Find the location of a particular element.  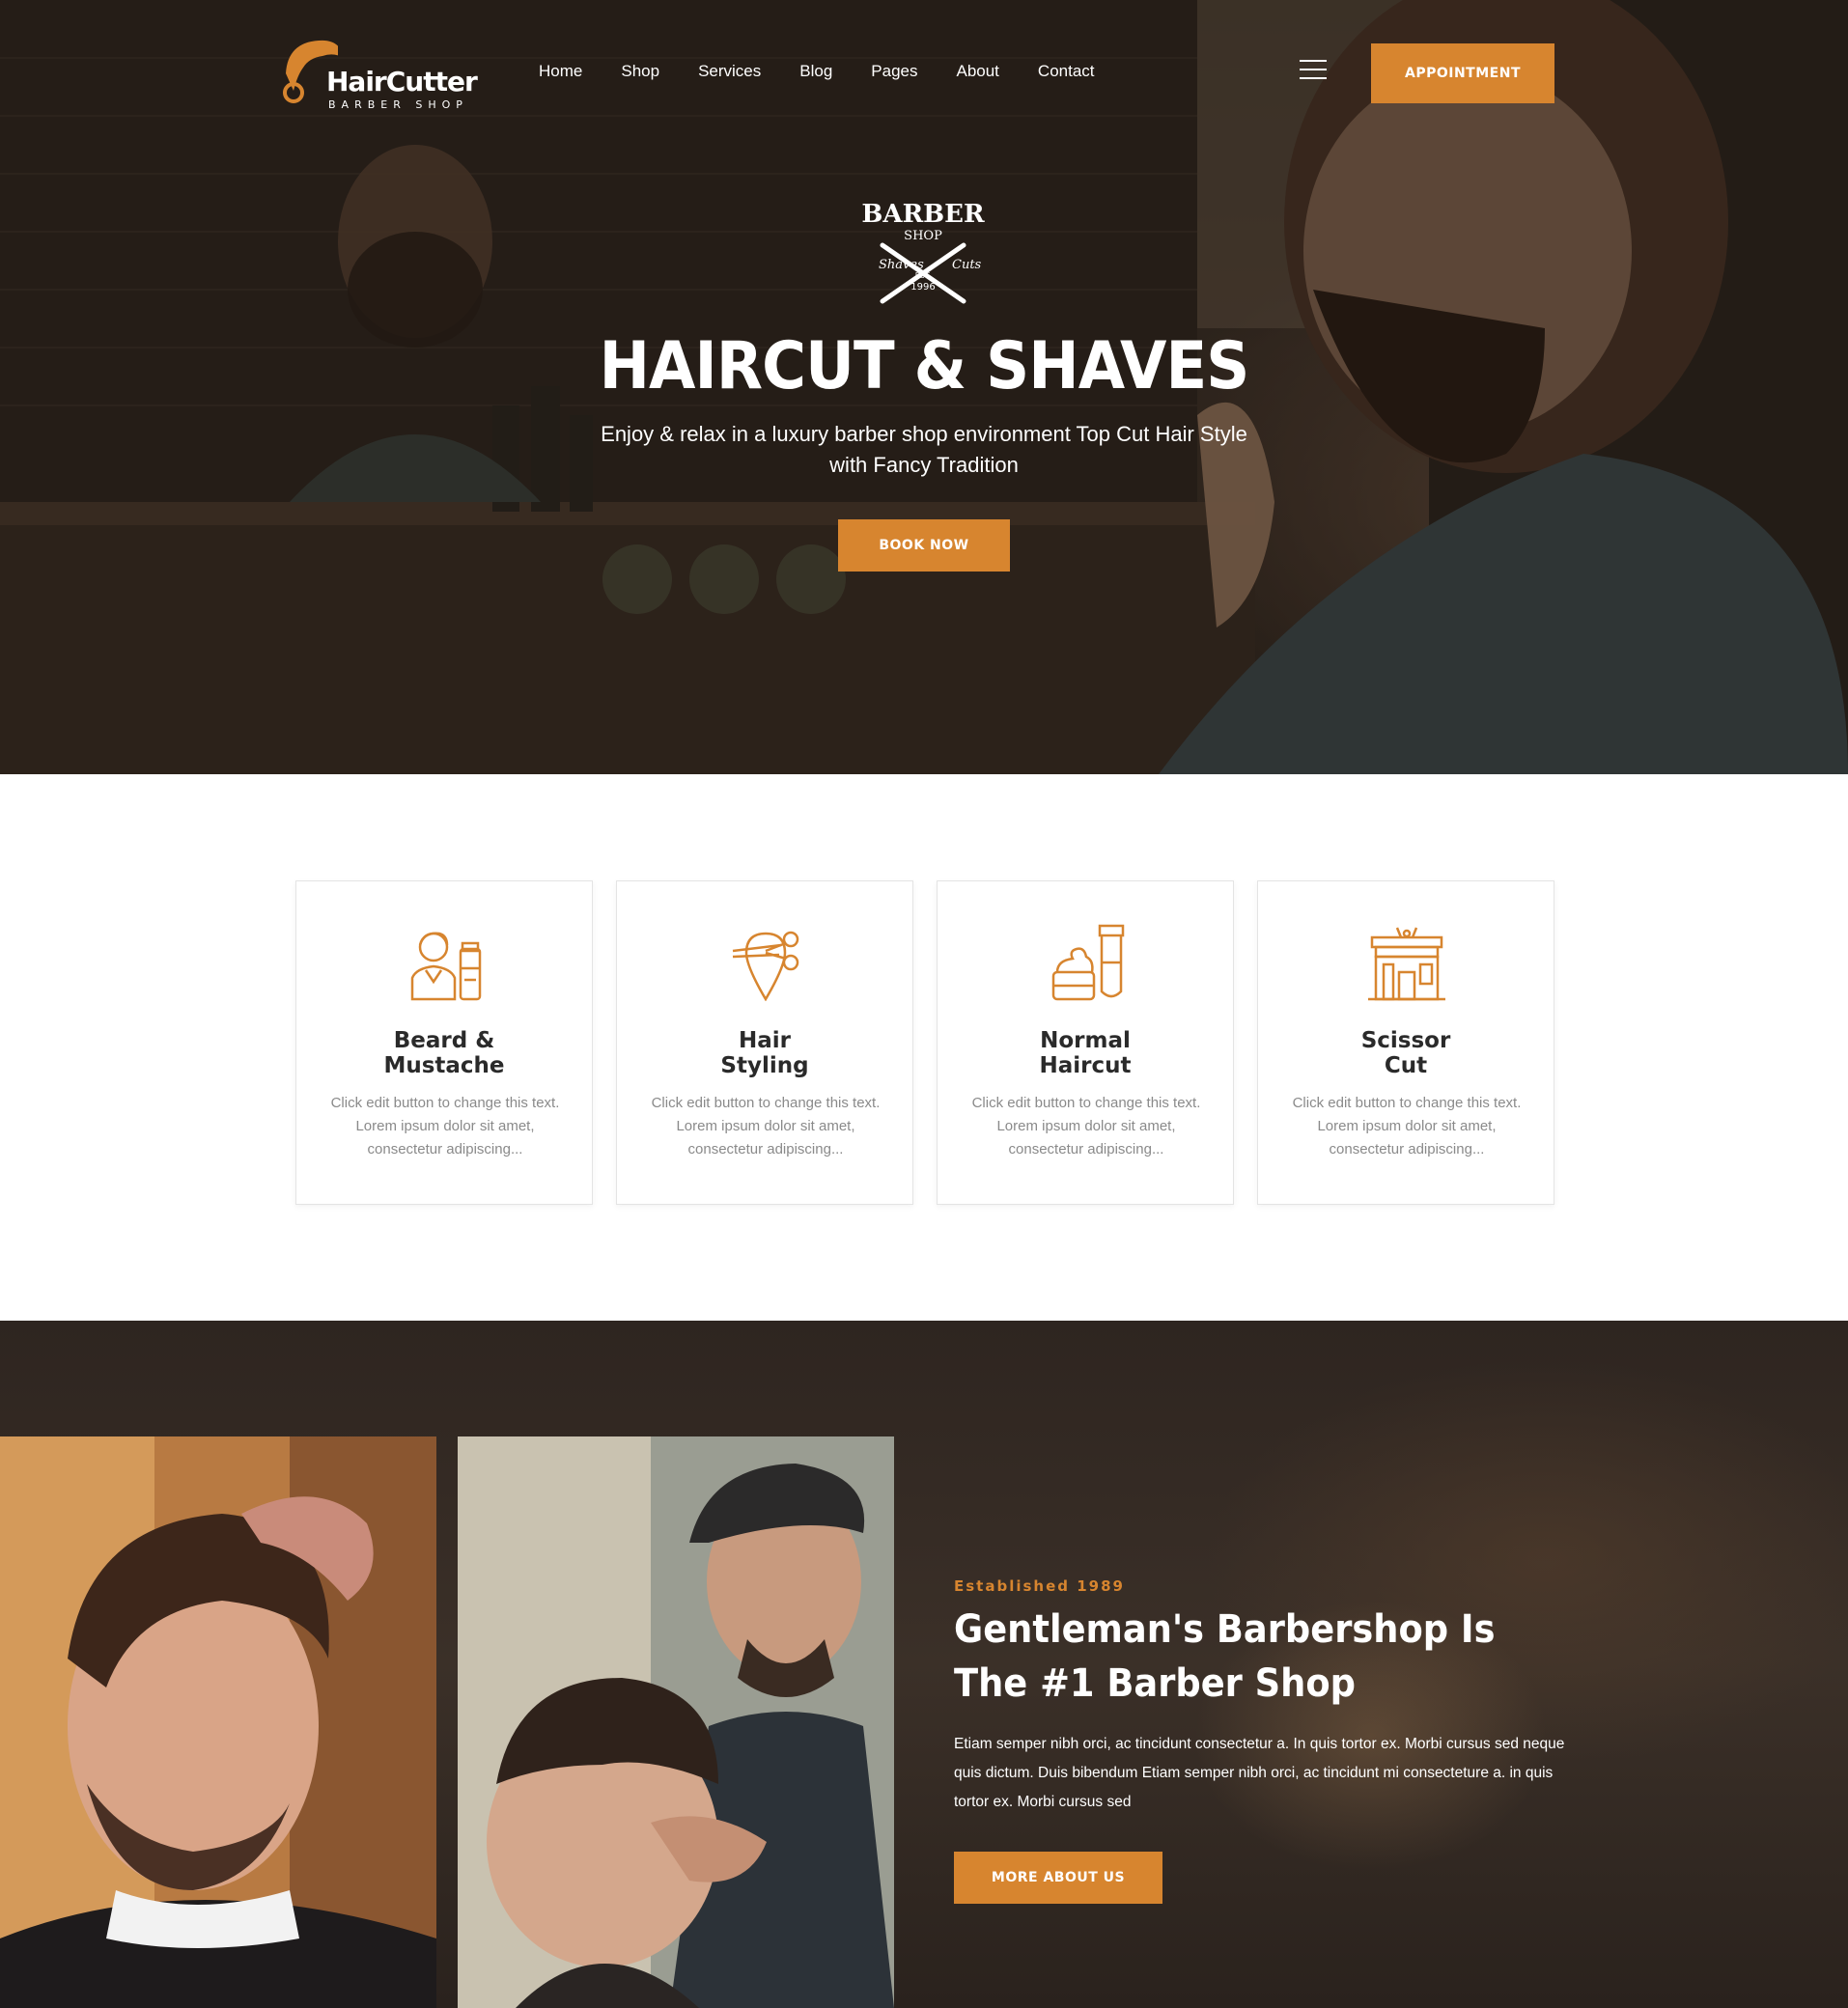

about-photo-haircut is located at coordinates (218, 1722).